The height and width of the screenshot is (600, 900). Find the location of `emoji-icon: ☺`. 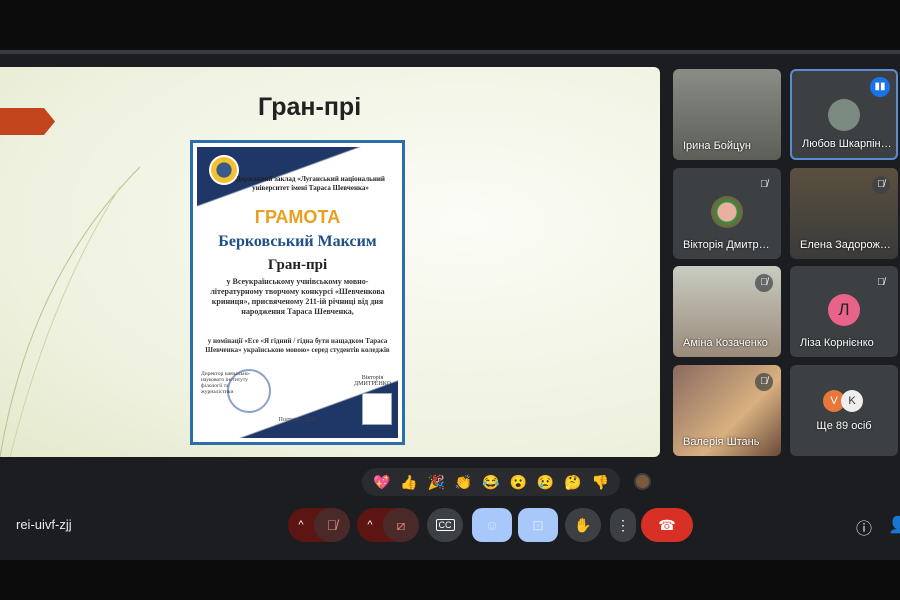

emoji-icon: ☺ is located at coordinates (492, 525).